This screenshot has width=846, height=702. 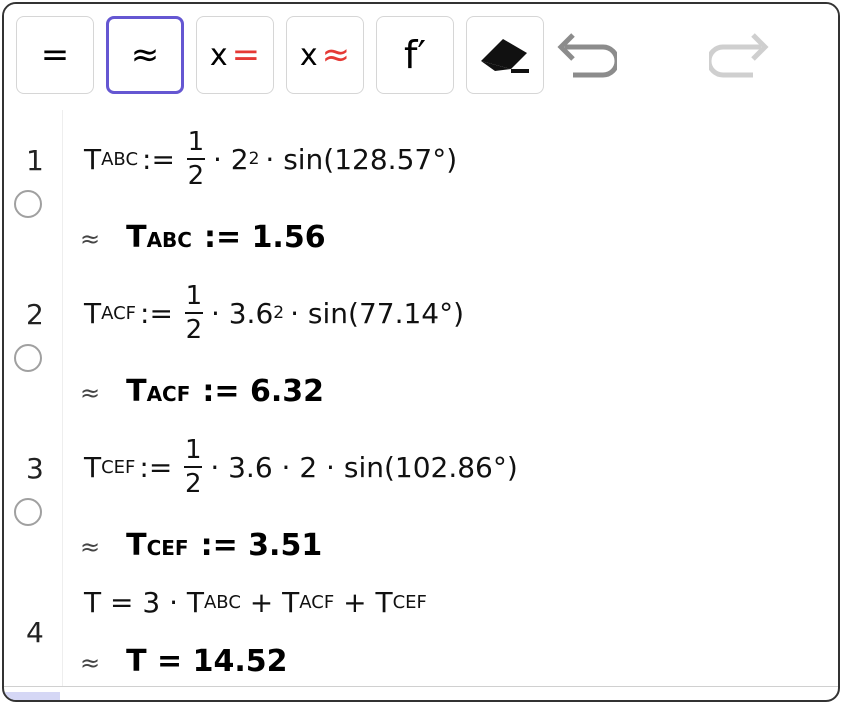 What do you see at coordinates (264, 237) in the screenshot?
I see `result-value: := 1.56` at bounding box center [264, 237].